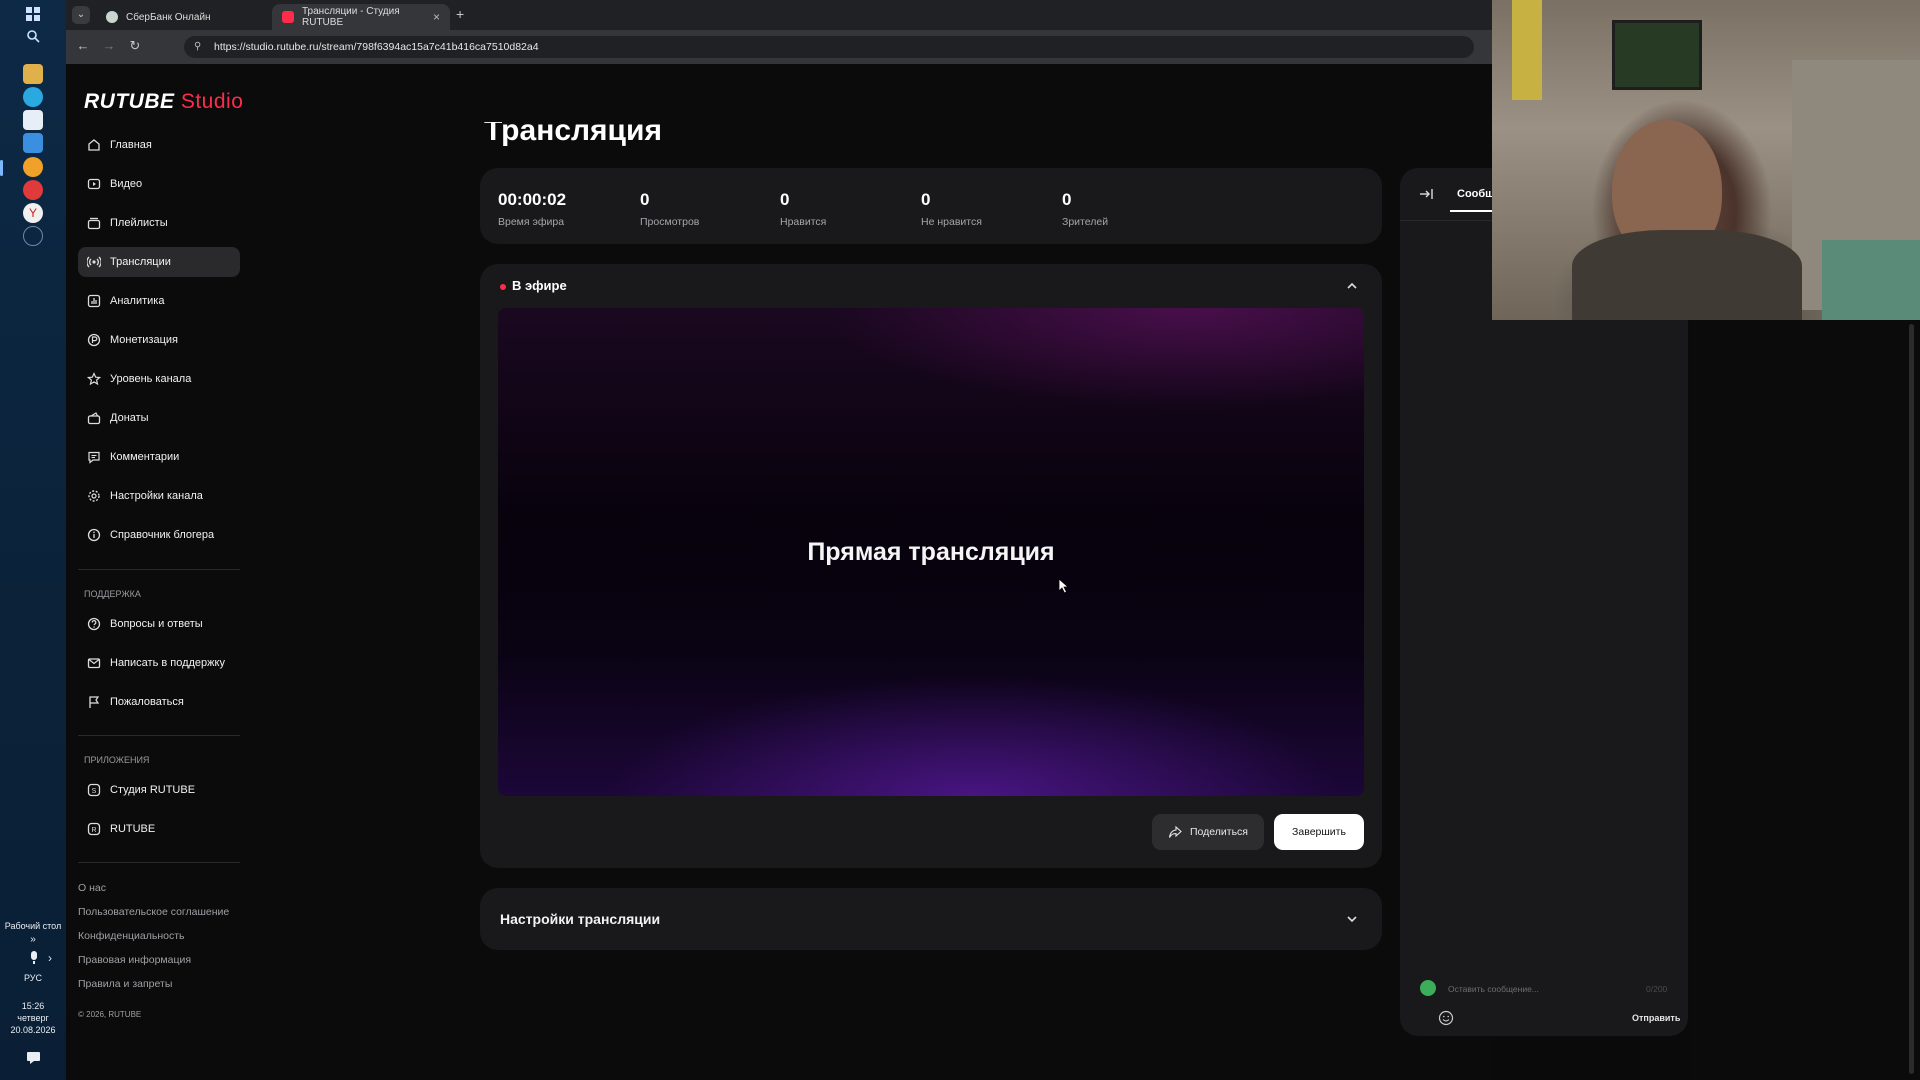 The height and width of the screenshot is (1080, 1920). Describe the element at coordinates (533, 285) in the screenshot. I see `live-status-header: В эфире` at that location.